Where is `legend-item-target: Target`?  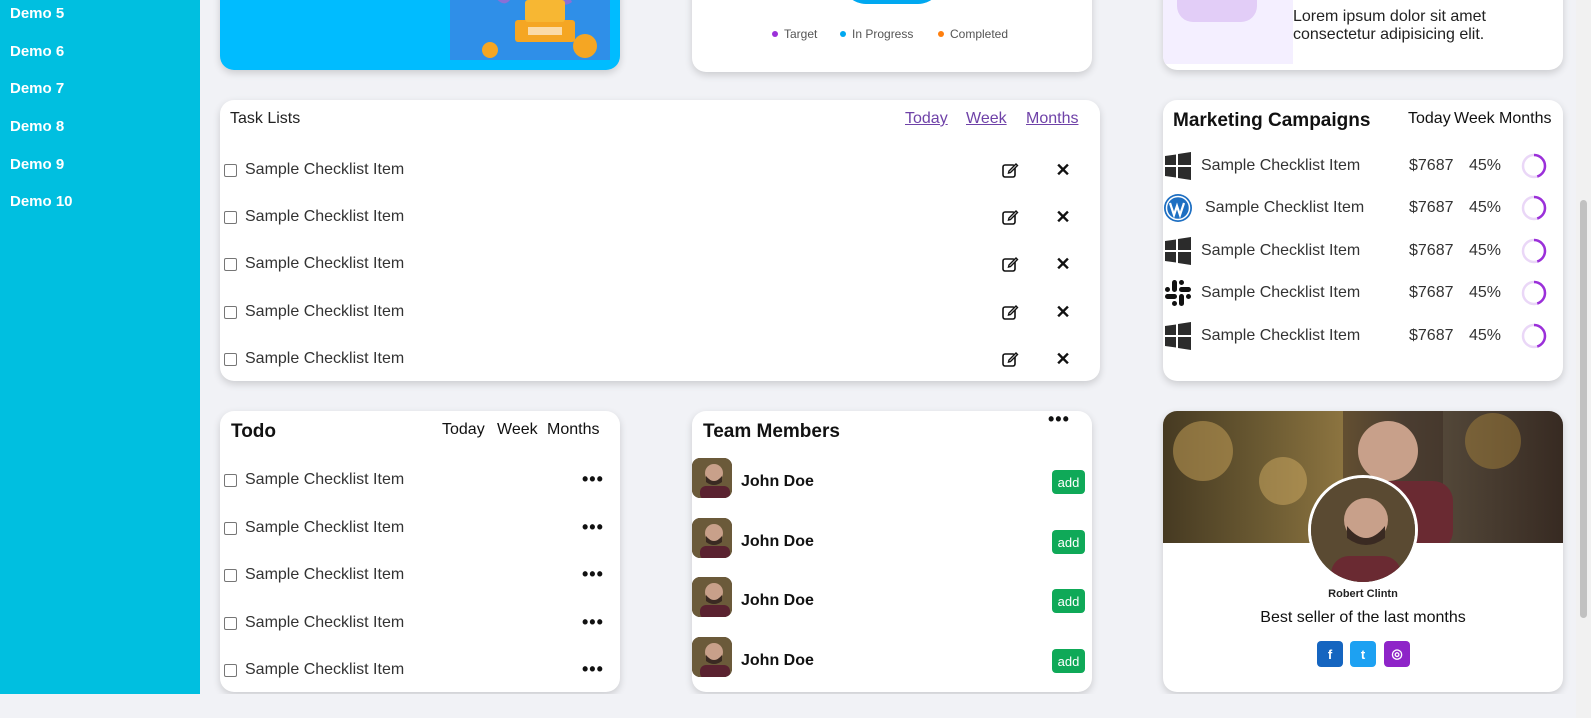 legend-item-target: Target is located at coordinates (794, 34).